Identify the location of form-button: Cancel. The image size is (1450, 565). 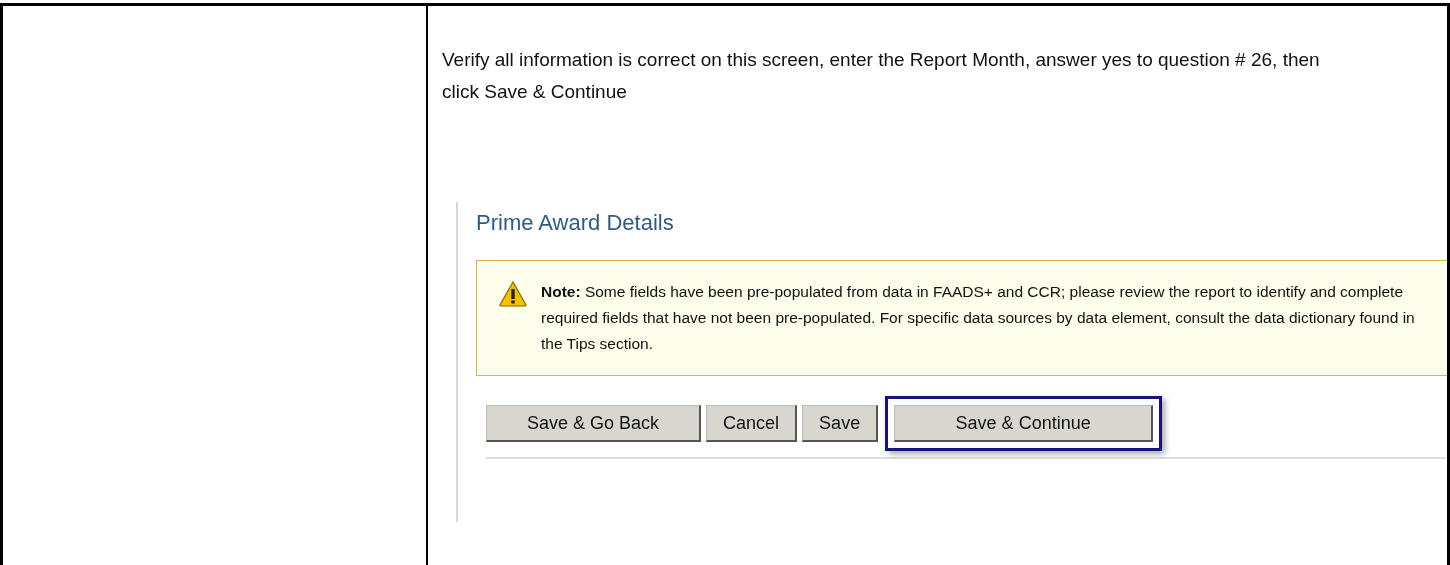
(752, 423).